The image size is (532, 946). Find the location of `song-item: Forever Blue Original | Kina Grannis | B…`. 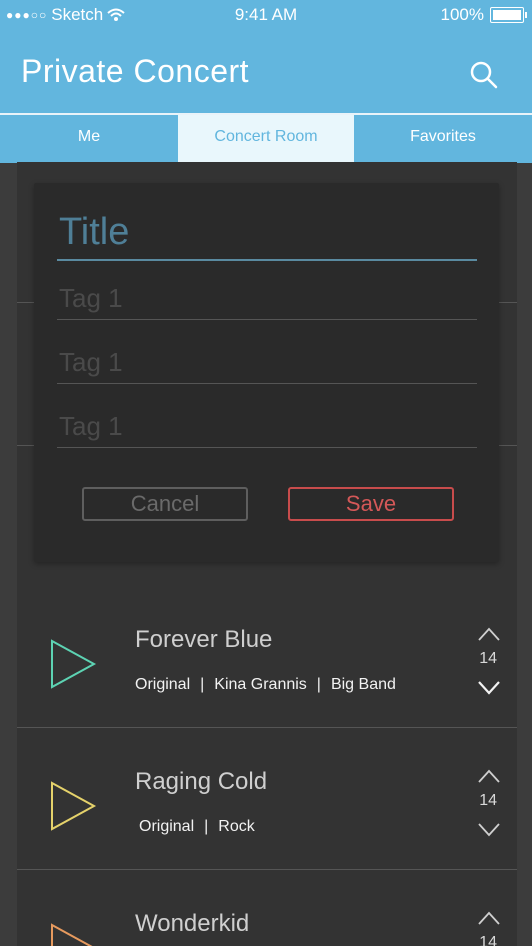

song-item: Forever Blue Original | Kina Grannis | B… is located at coordinates (267, 658).